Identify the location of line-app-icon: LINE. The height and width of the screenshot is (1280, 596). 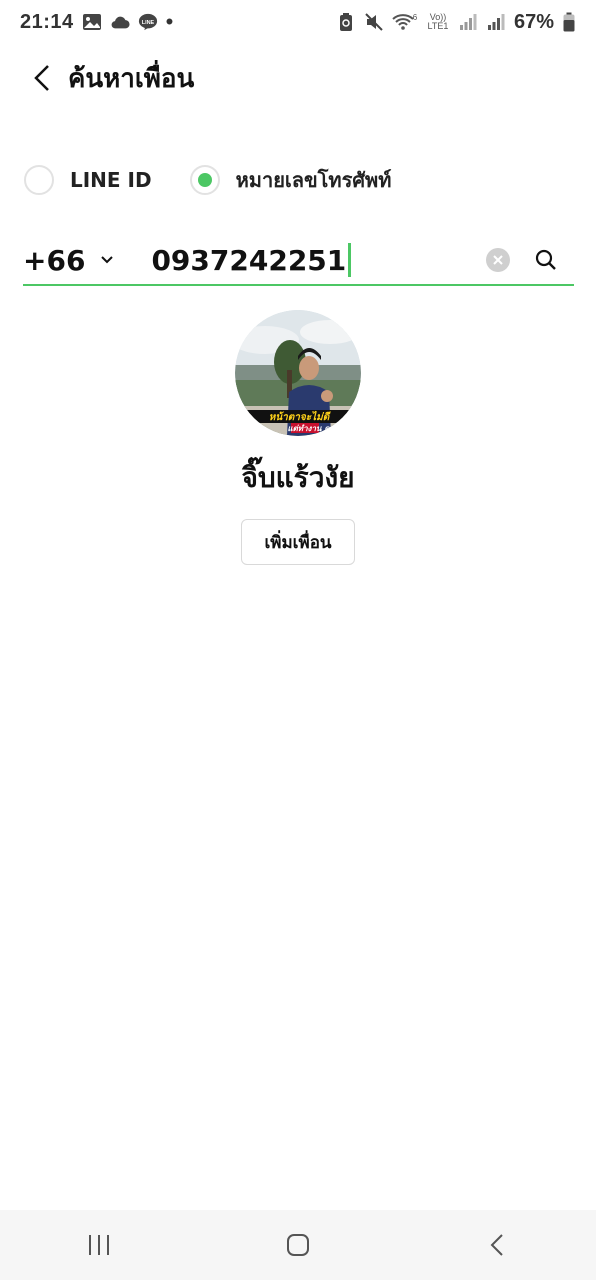
(148, 22).